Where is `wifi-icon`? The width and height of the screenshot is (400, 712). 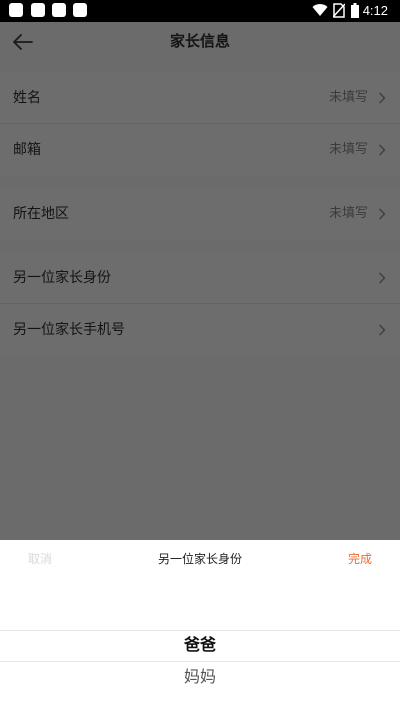
wifi-icon is located at coordinates (320, 10).